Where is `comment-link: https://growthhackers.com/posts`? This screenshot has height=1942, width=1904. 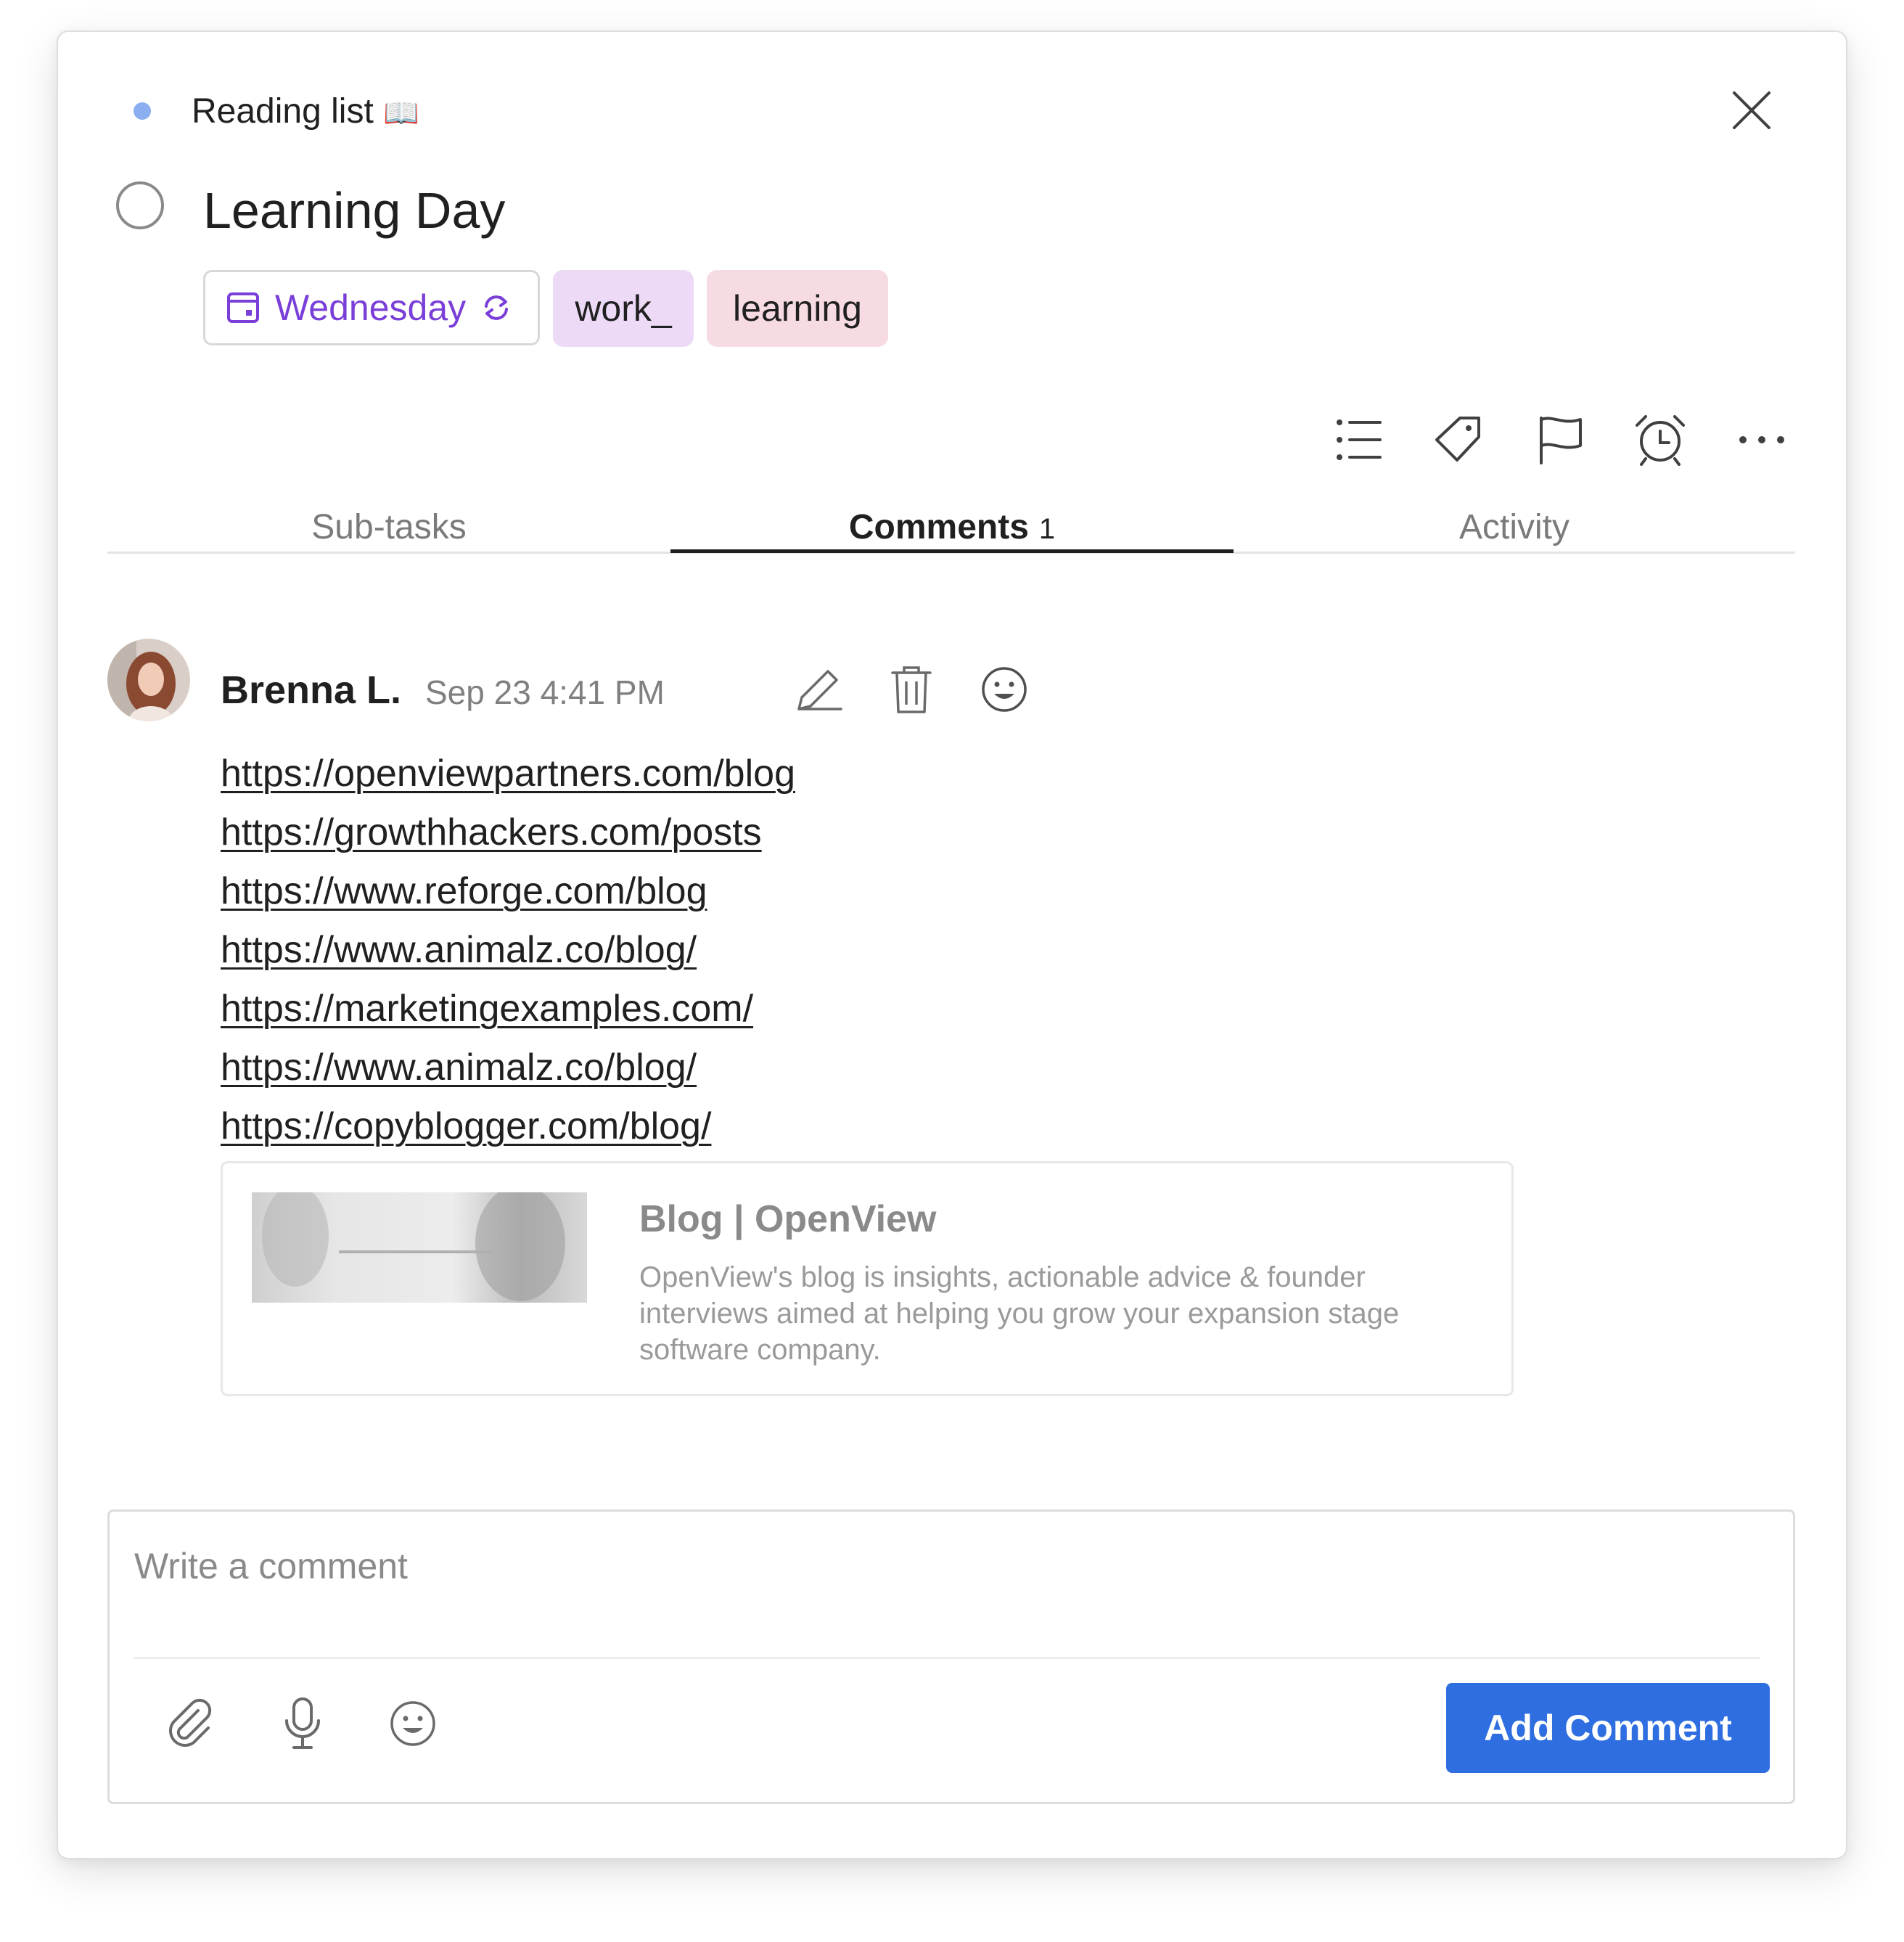 comment-link: https://growthhackers.com/posts is located at coordinates (508, 832).